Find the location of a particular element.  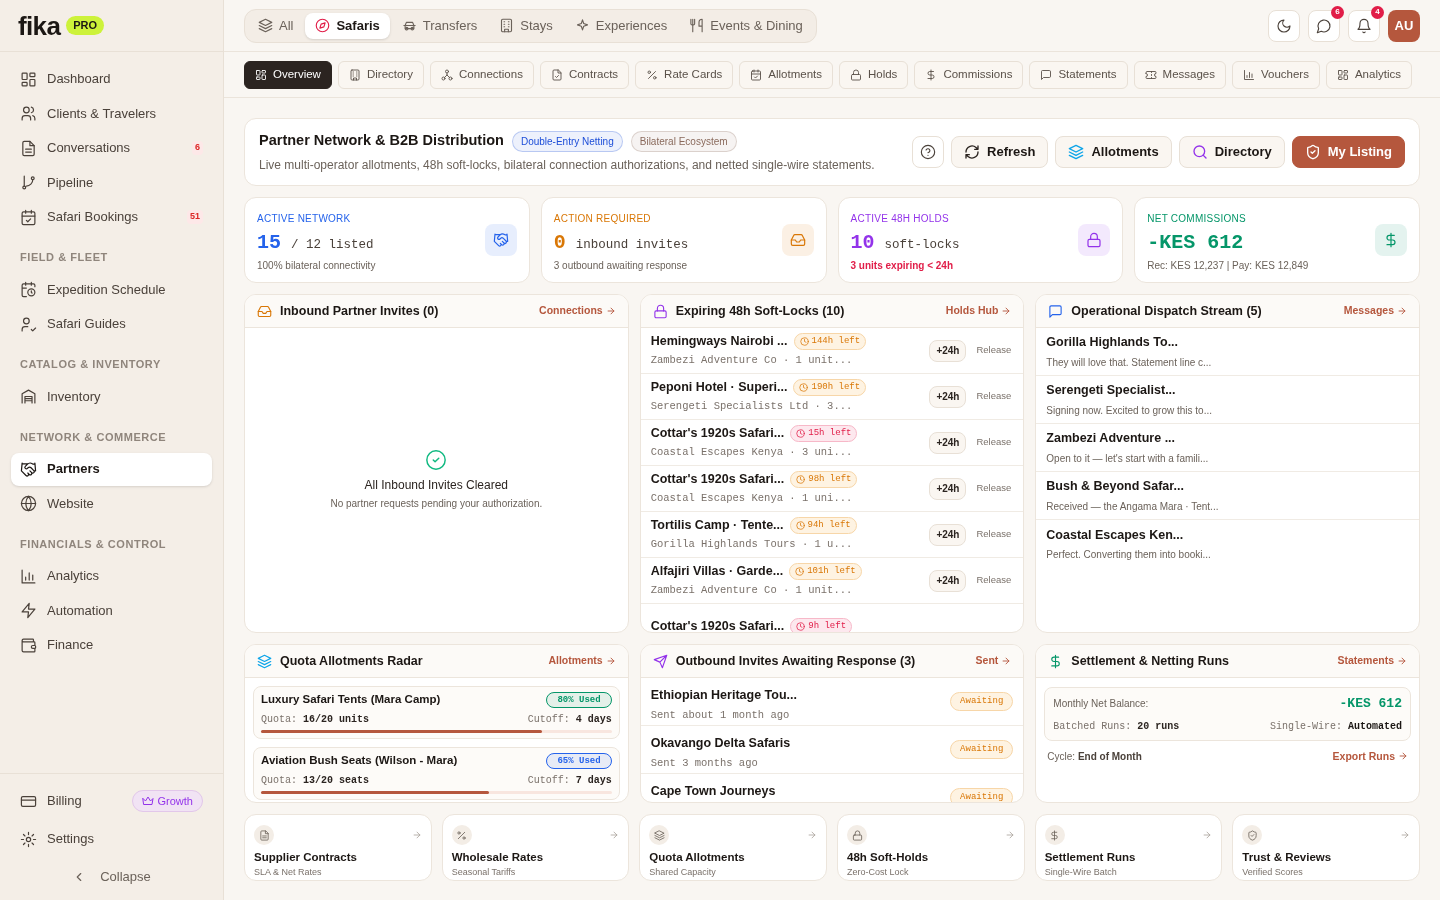

nav-item: Expedition Schedule is located at coordinates (111, 289).